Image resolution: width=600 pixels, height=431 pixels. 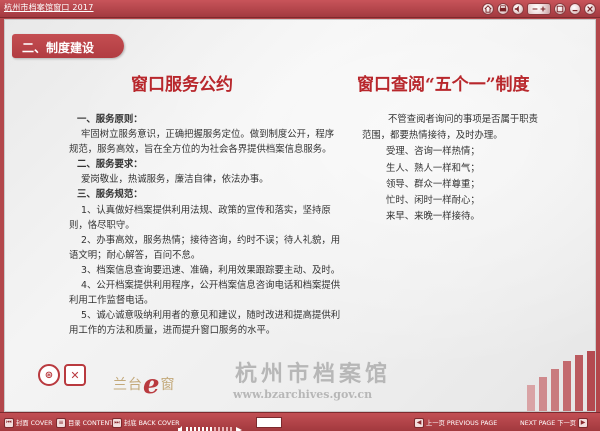 What do you see at coordinates (175, 180) in the screenshot?
I see `paragraph-line: 爱岗敬业，热诚服务，廉洁自律，依法办事。` at bounding box center [175, 180].